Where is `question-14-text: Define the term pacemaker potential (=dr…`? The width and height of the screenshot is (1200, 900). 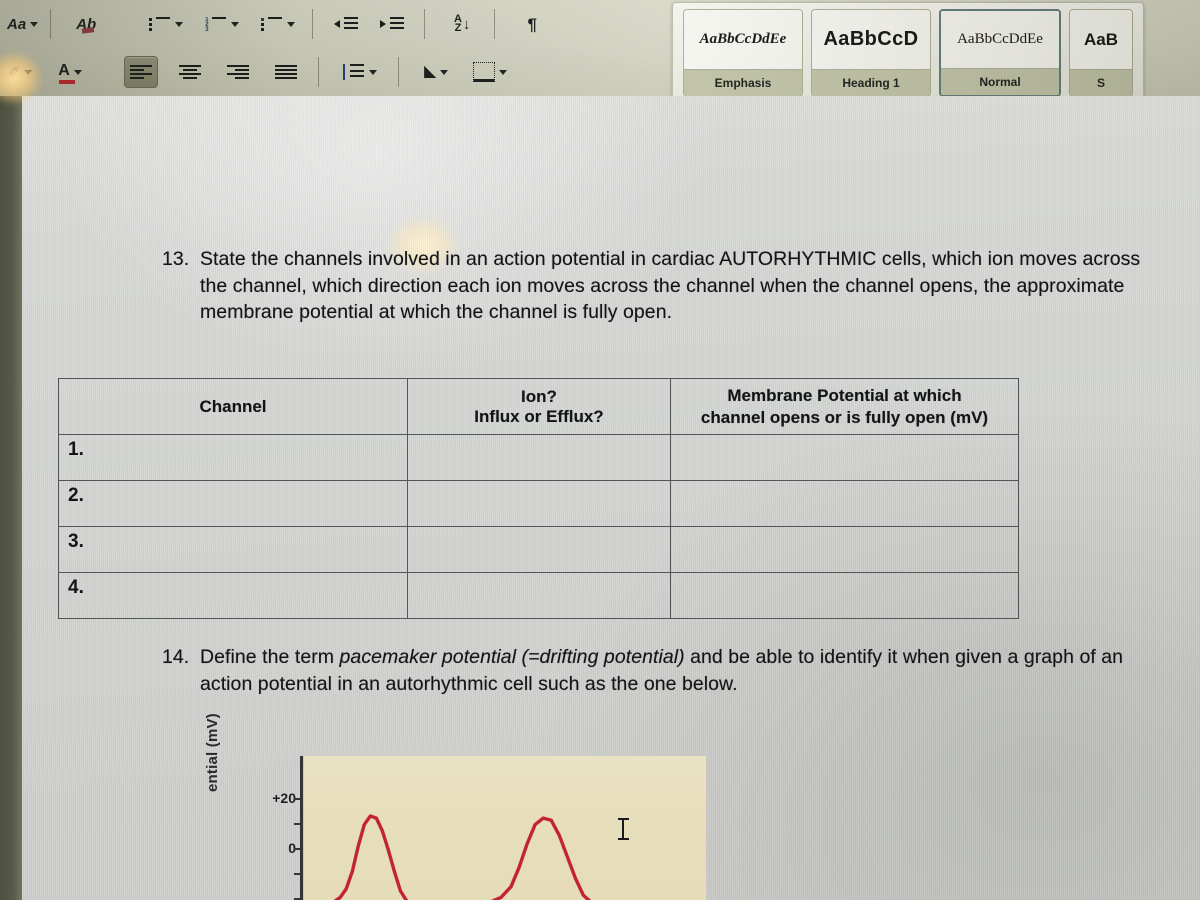
question-14-text: Define the term pacemaker potential (=dr… is located at coordinates (671, 670).